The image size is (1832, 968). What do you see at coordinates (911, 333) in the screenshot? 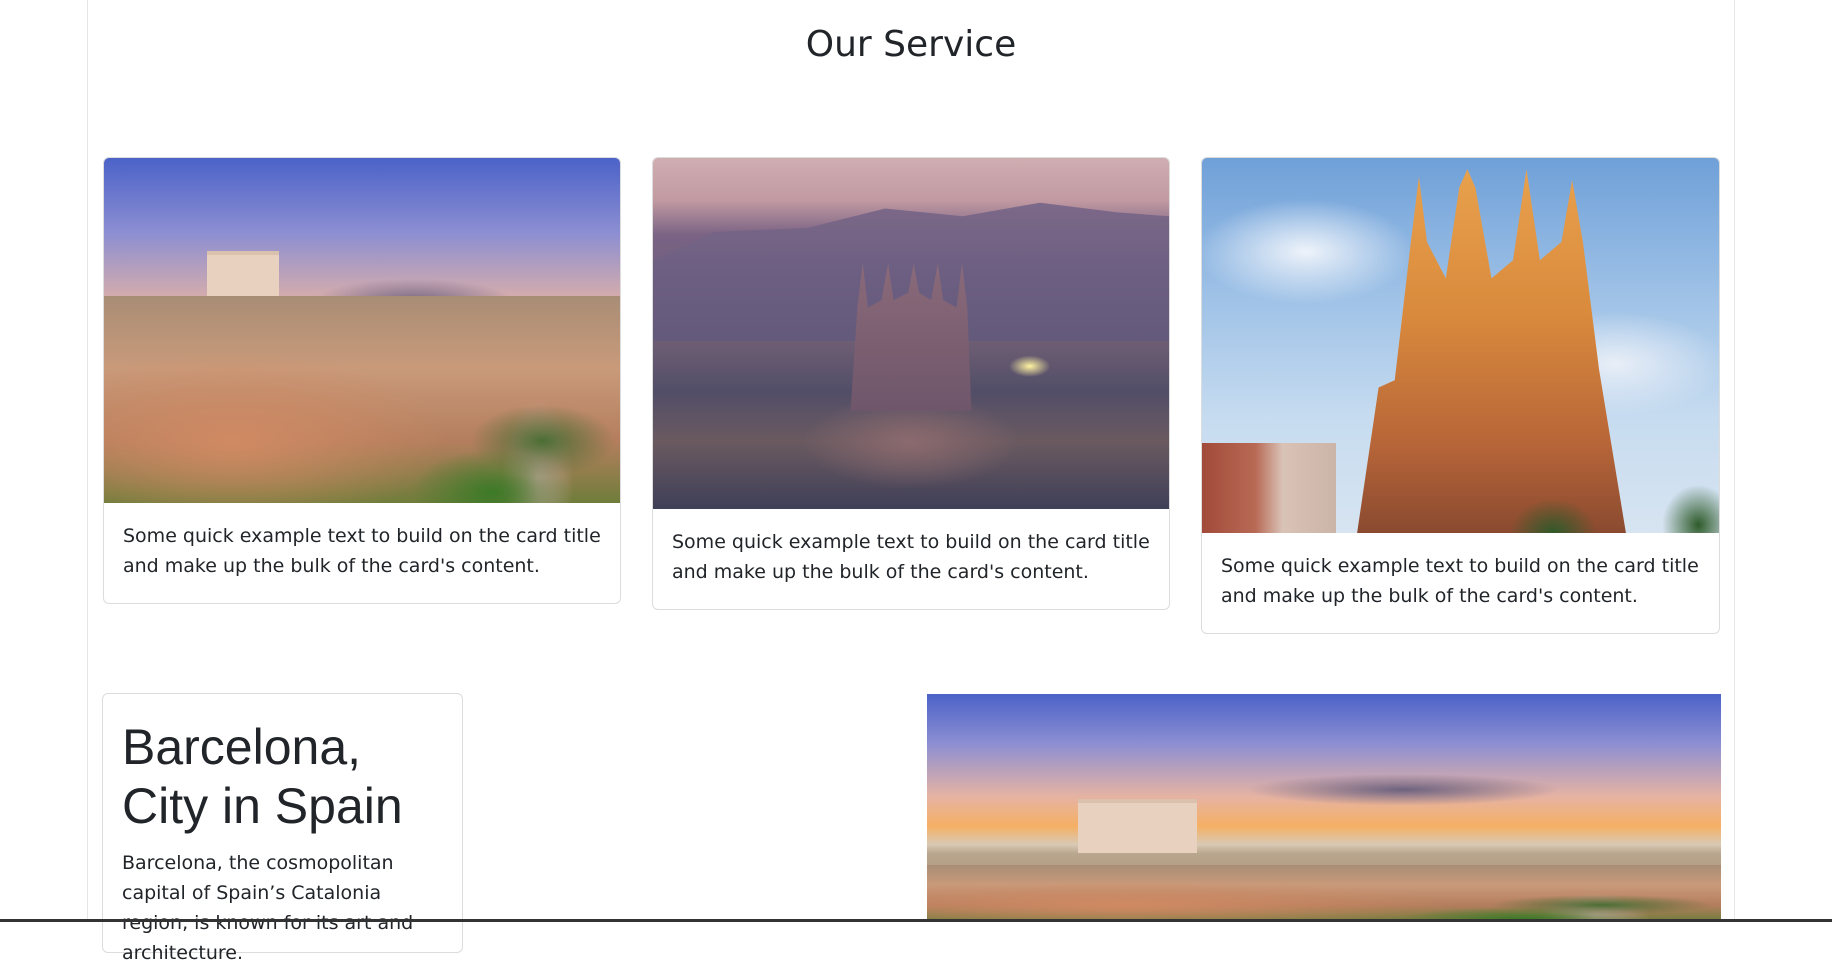
I see `barcelona-night-image` at bounding box center [911, 333].